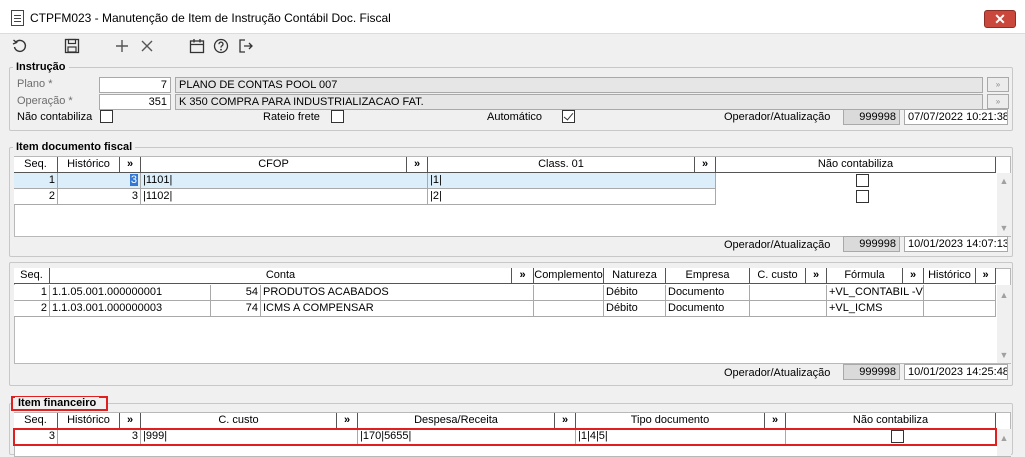 This screenshot has width=1025, height=457. I want to click on plano-lookup-button: », so click(998, 84).